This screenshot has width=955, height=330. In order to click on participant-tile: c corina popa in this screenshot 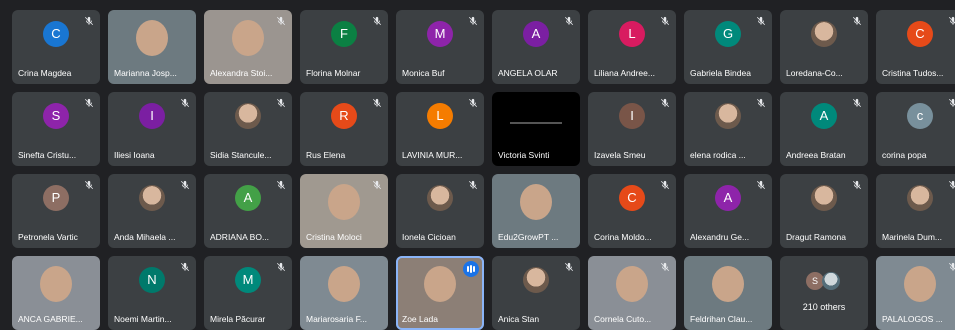, I will do `click(915, 129)`.